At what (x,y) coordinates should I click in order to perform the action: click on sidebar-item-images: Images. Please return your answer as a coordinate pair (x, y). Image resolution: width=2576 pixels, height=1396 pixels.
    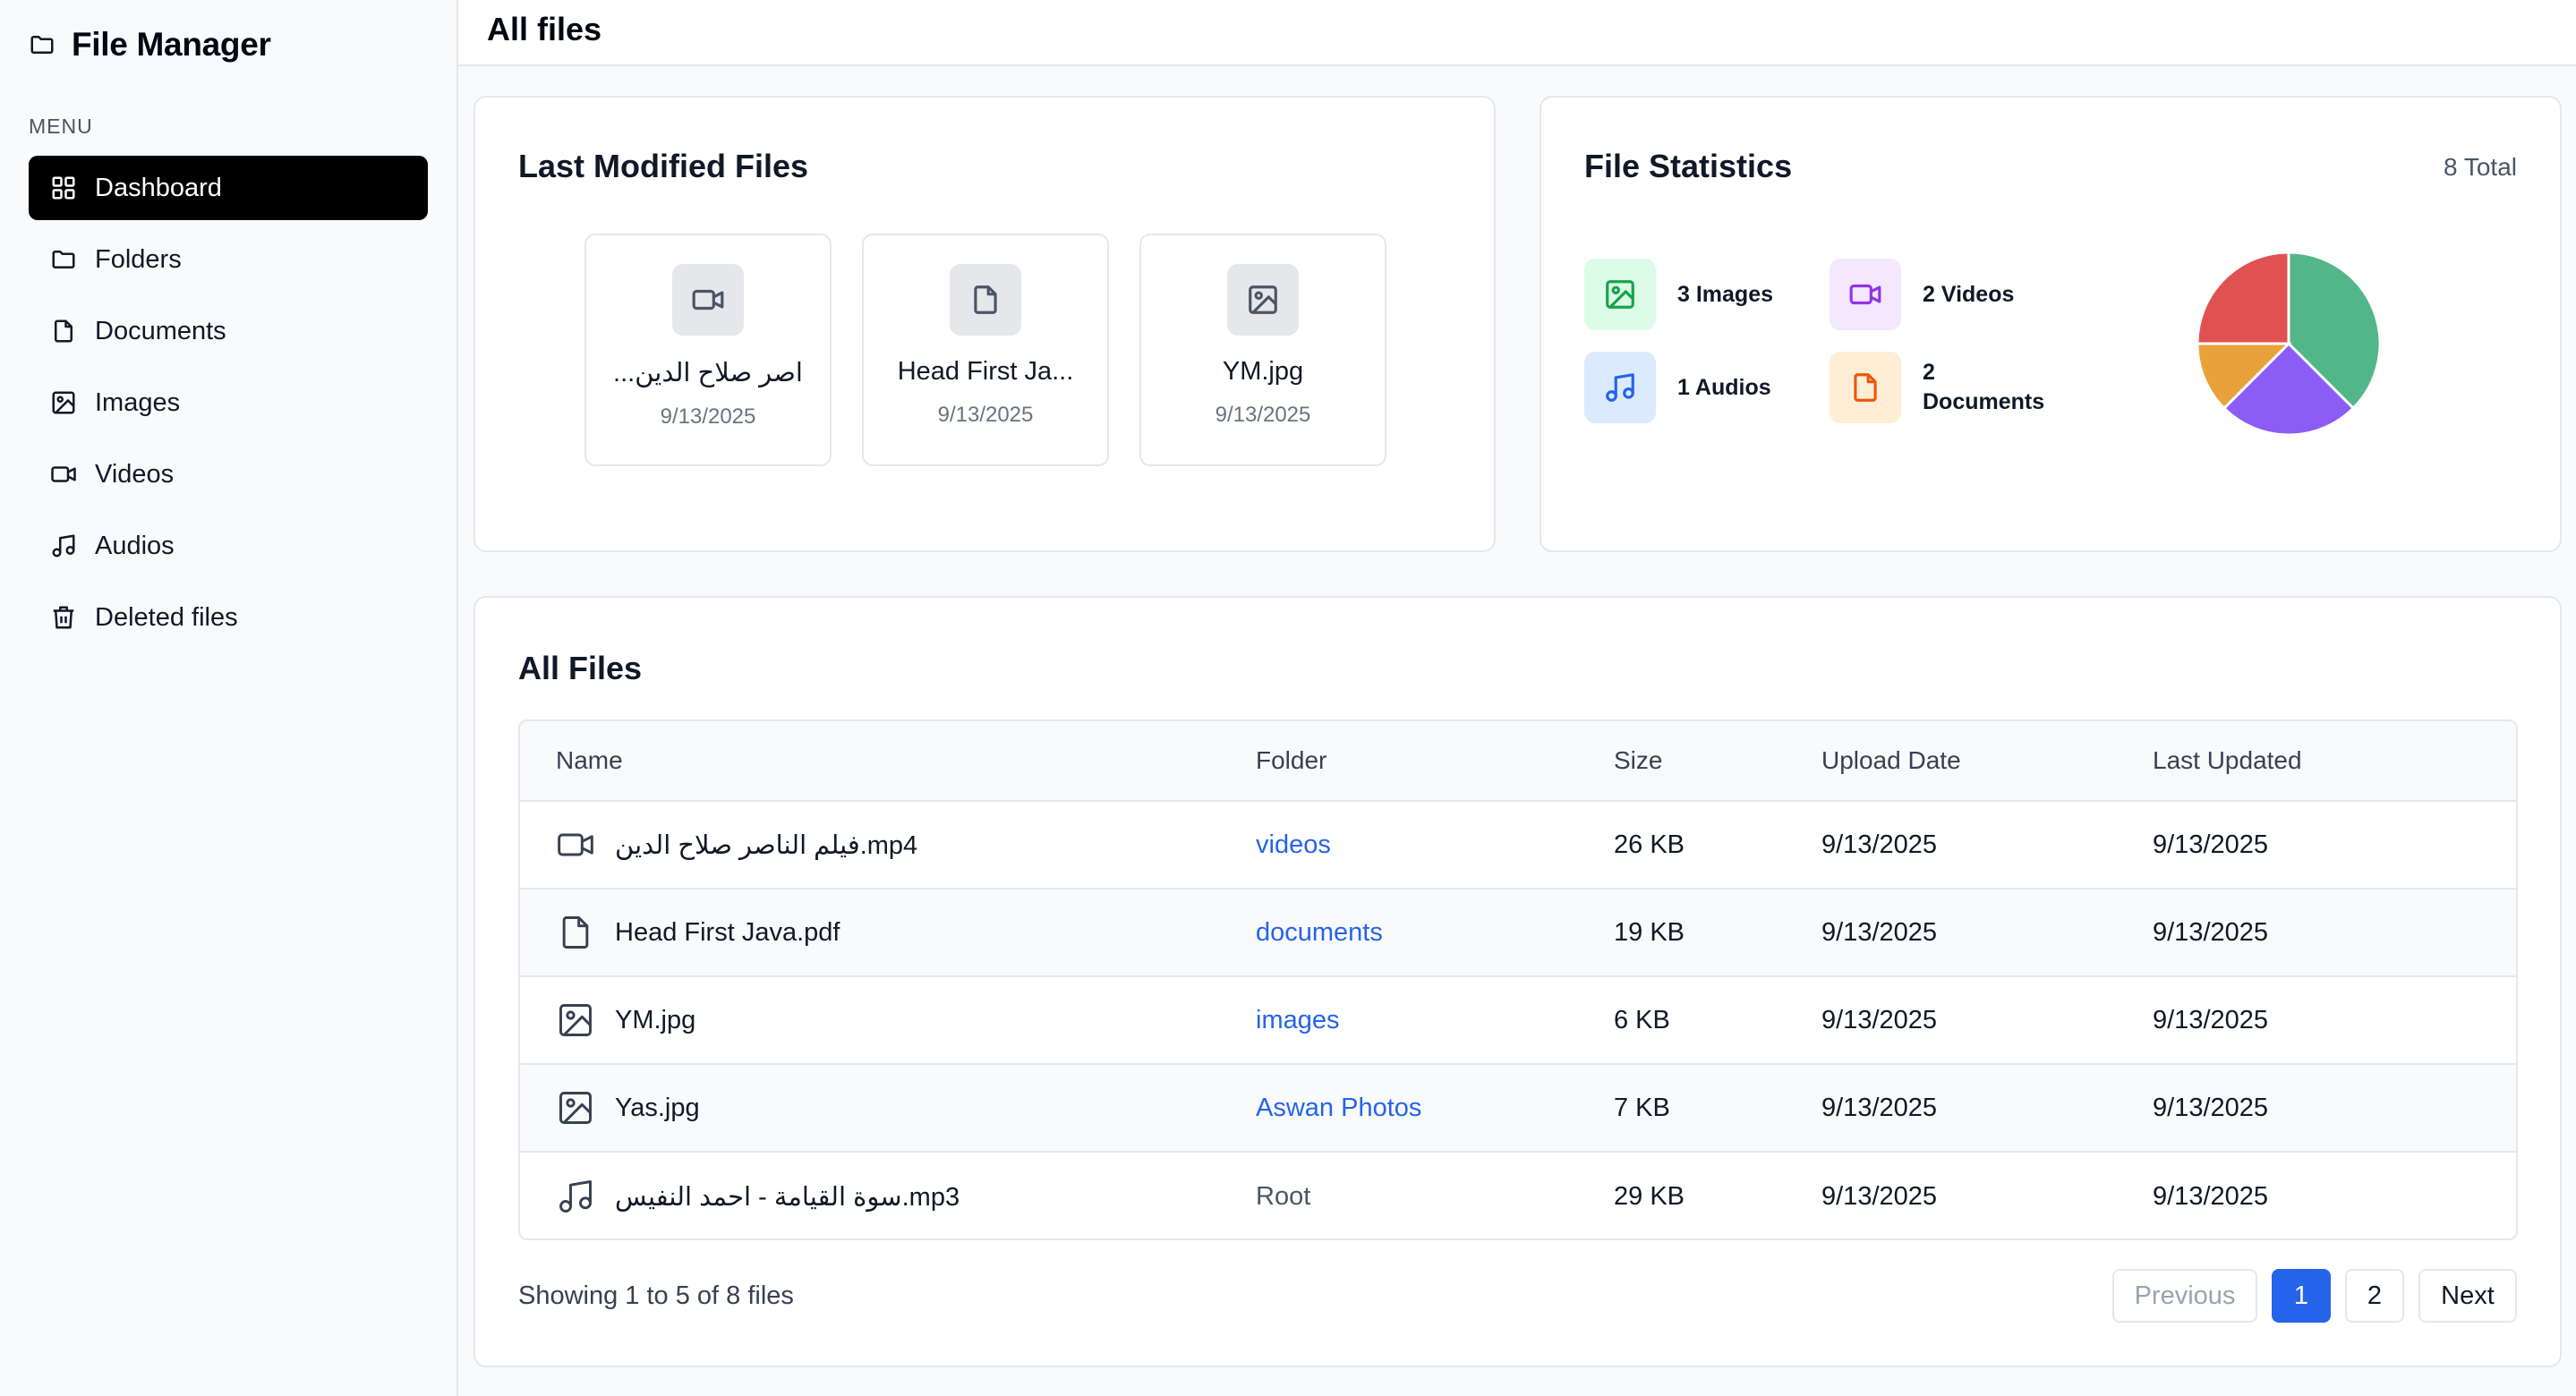
    Looking at the image, I should click on (228, 402).